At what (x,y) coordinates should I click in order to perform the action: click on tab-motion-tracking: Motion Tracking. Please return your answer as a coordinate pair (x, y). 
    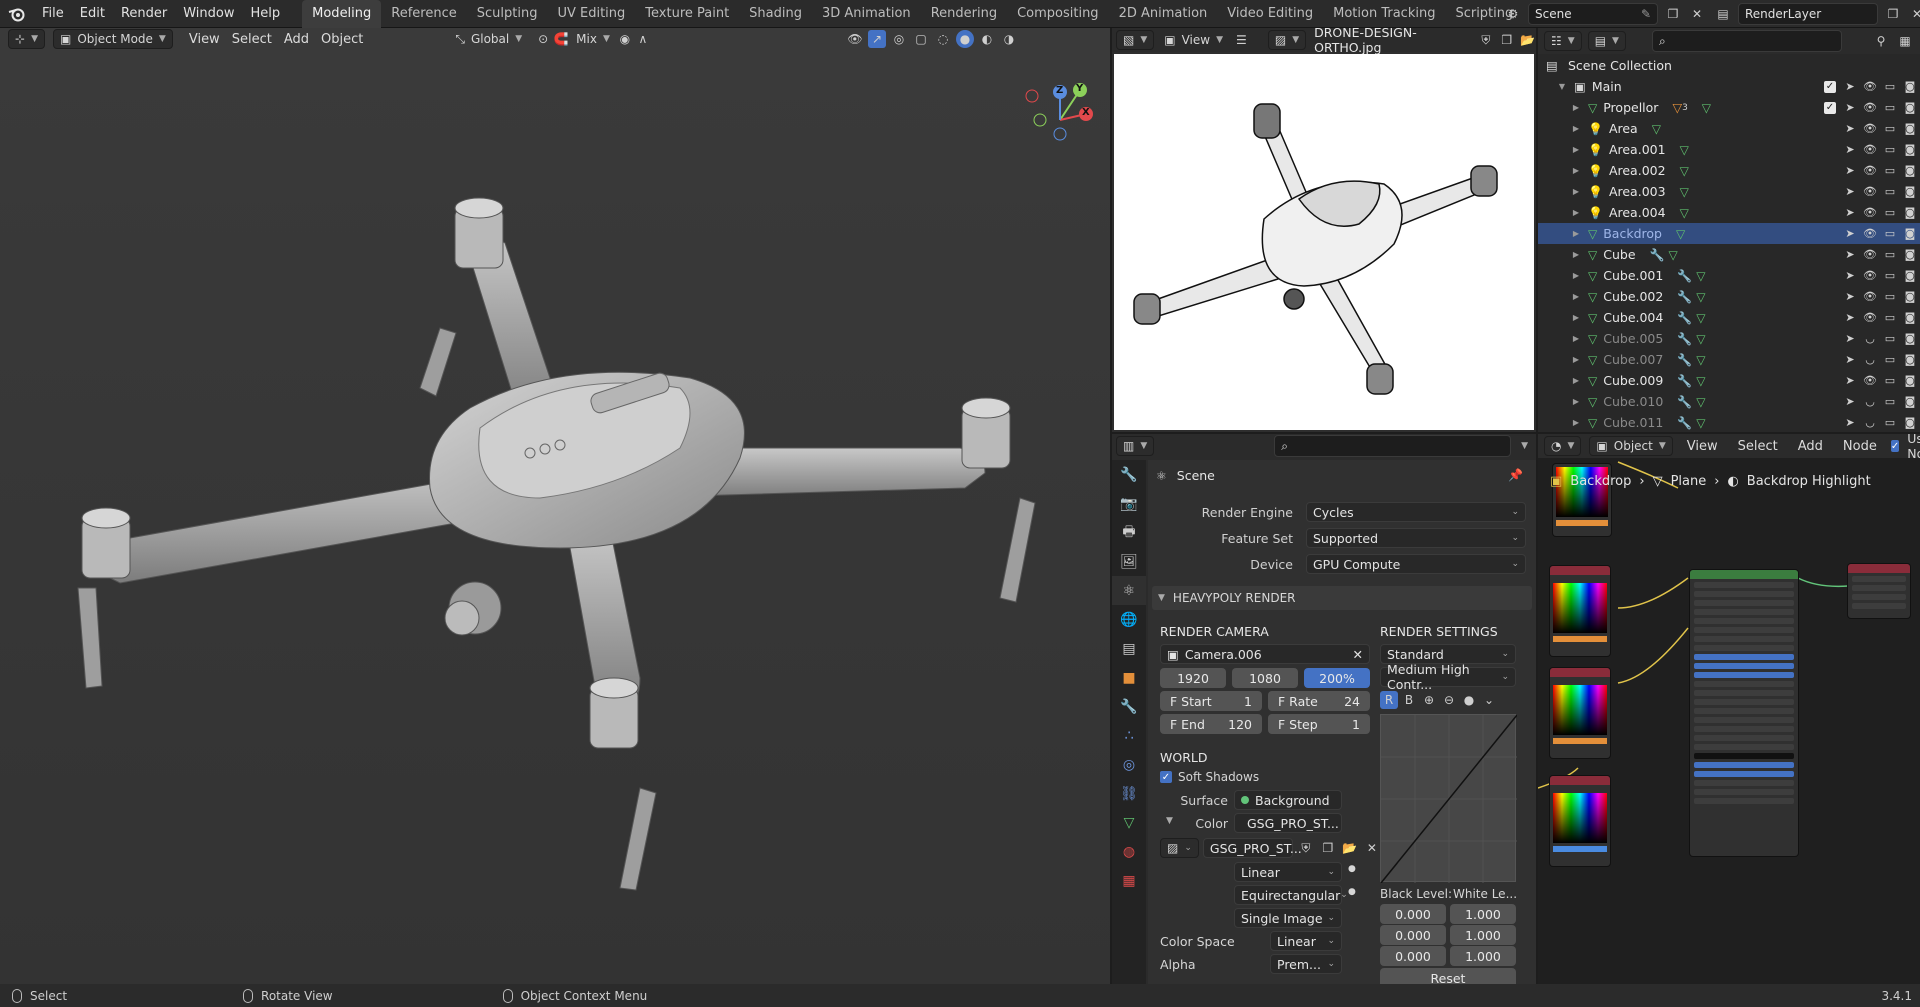
    Looking at the image, I should click on (1384, 14).